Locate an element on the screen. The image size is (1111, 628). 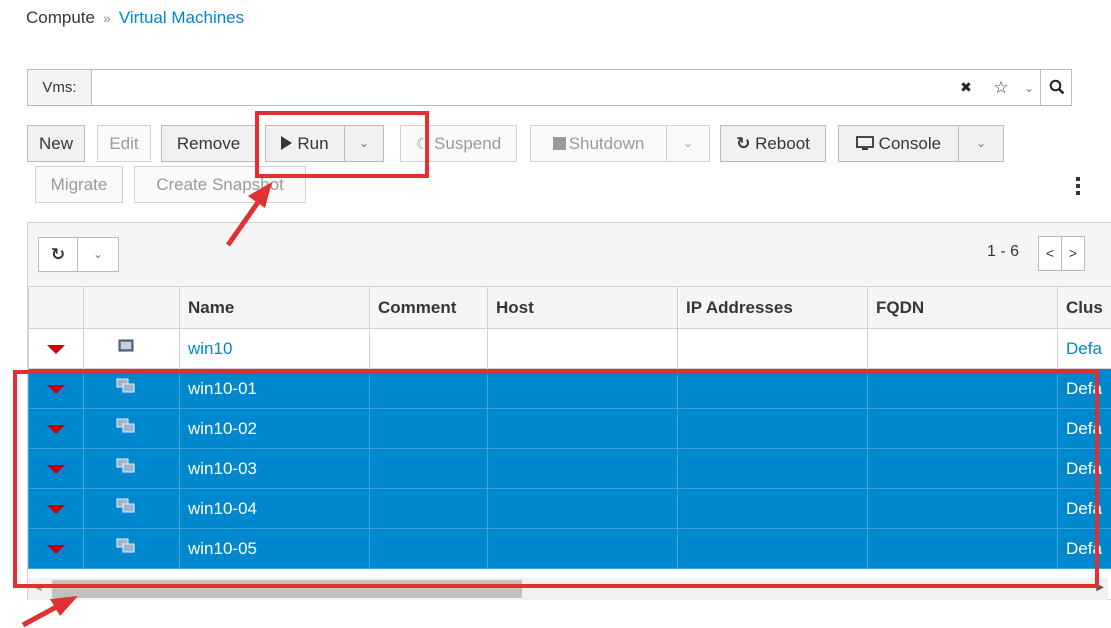
status-cell is located at coordinates (56, 348).